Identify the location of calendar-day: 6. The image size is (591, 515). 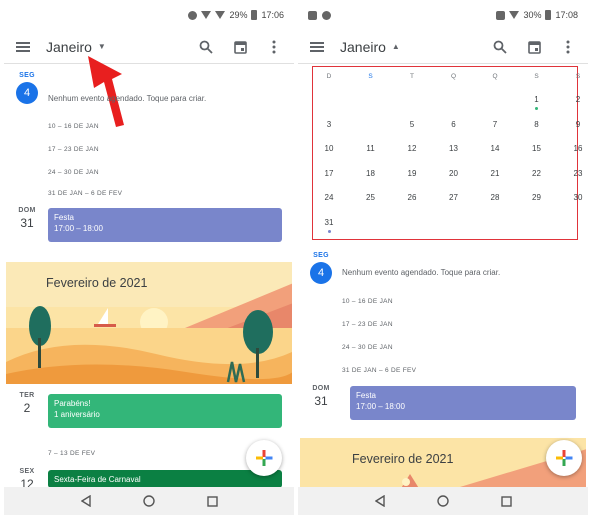
(454, 125).